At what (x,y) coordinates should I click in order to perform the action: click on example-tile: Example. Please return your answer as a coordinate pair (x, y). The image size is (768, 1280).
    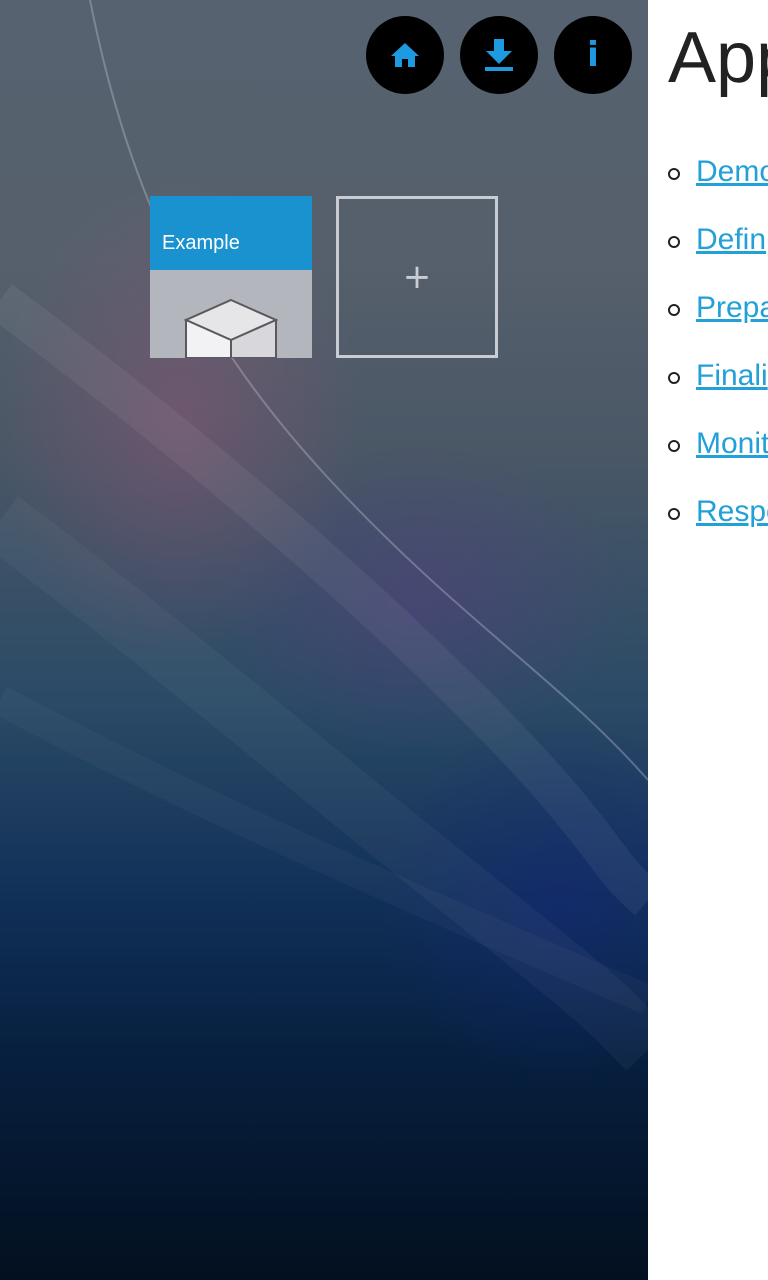
    Looking at the image, I should click on (231, 277).